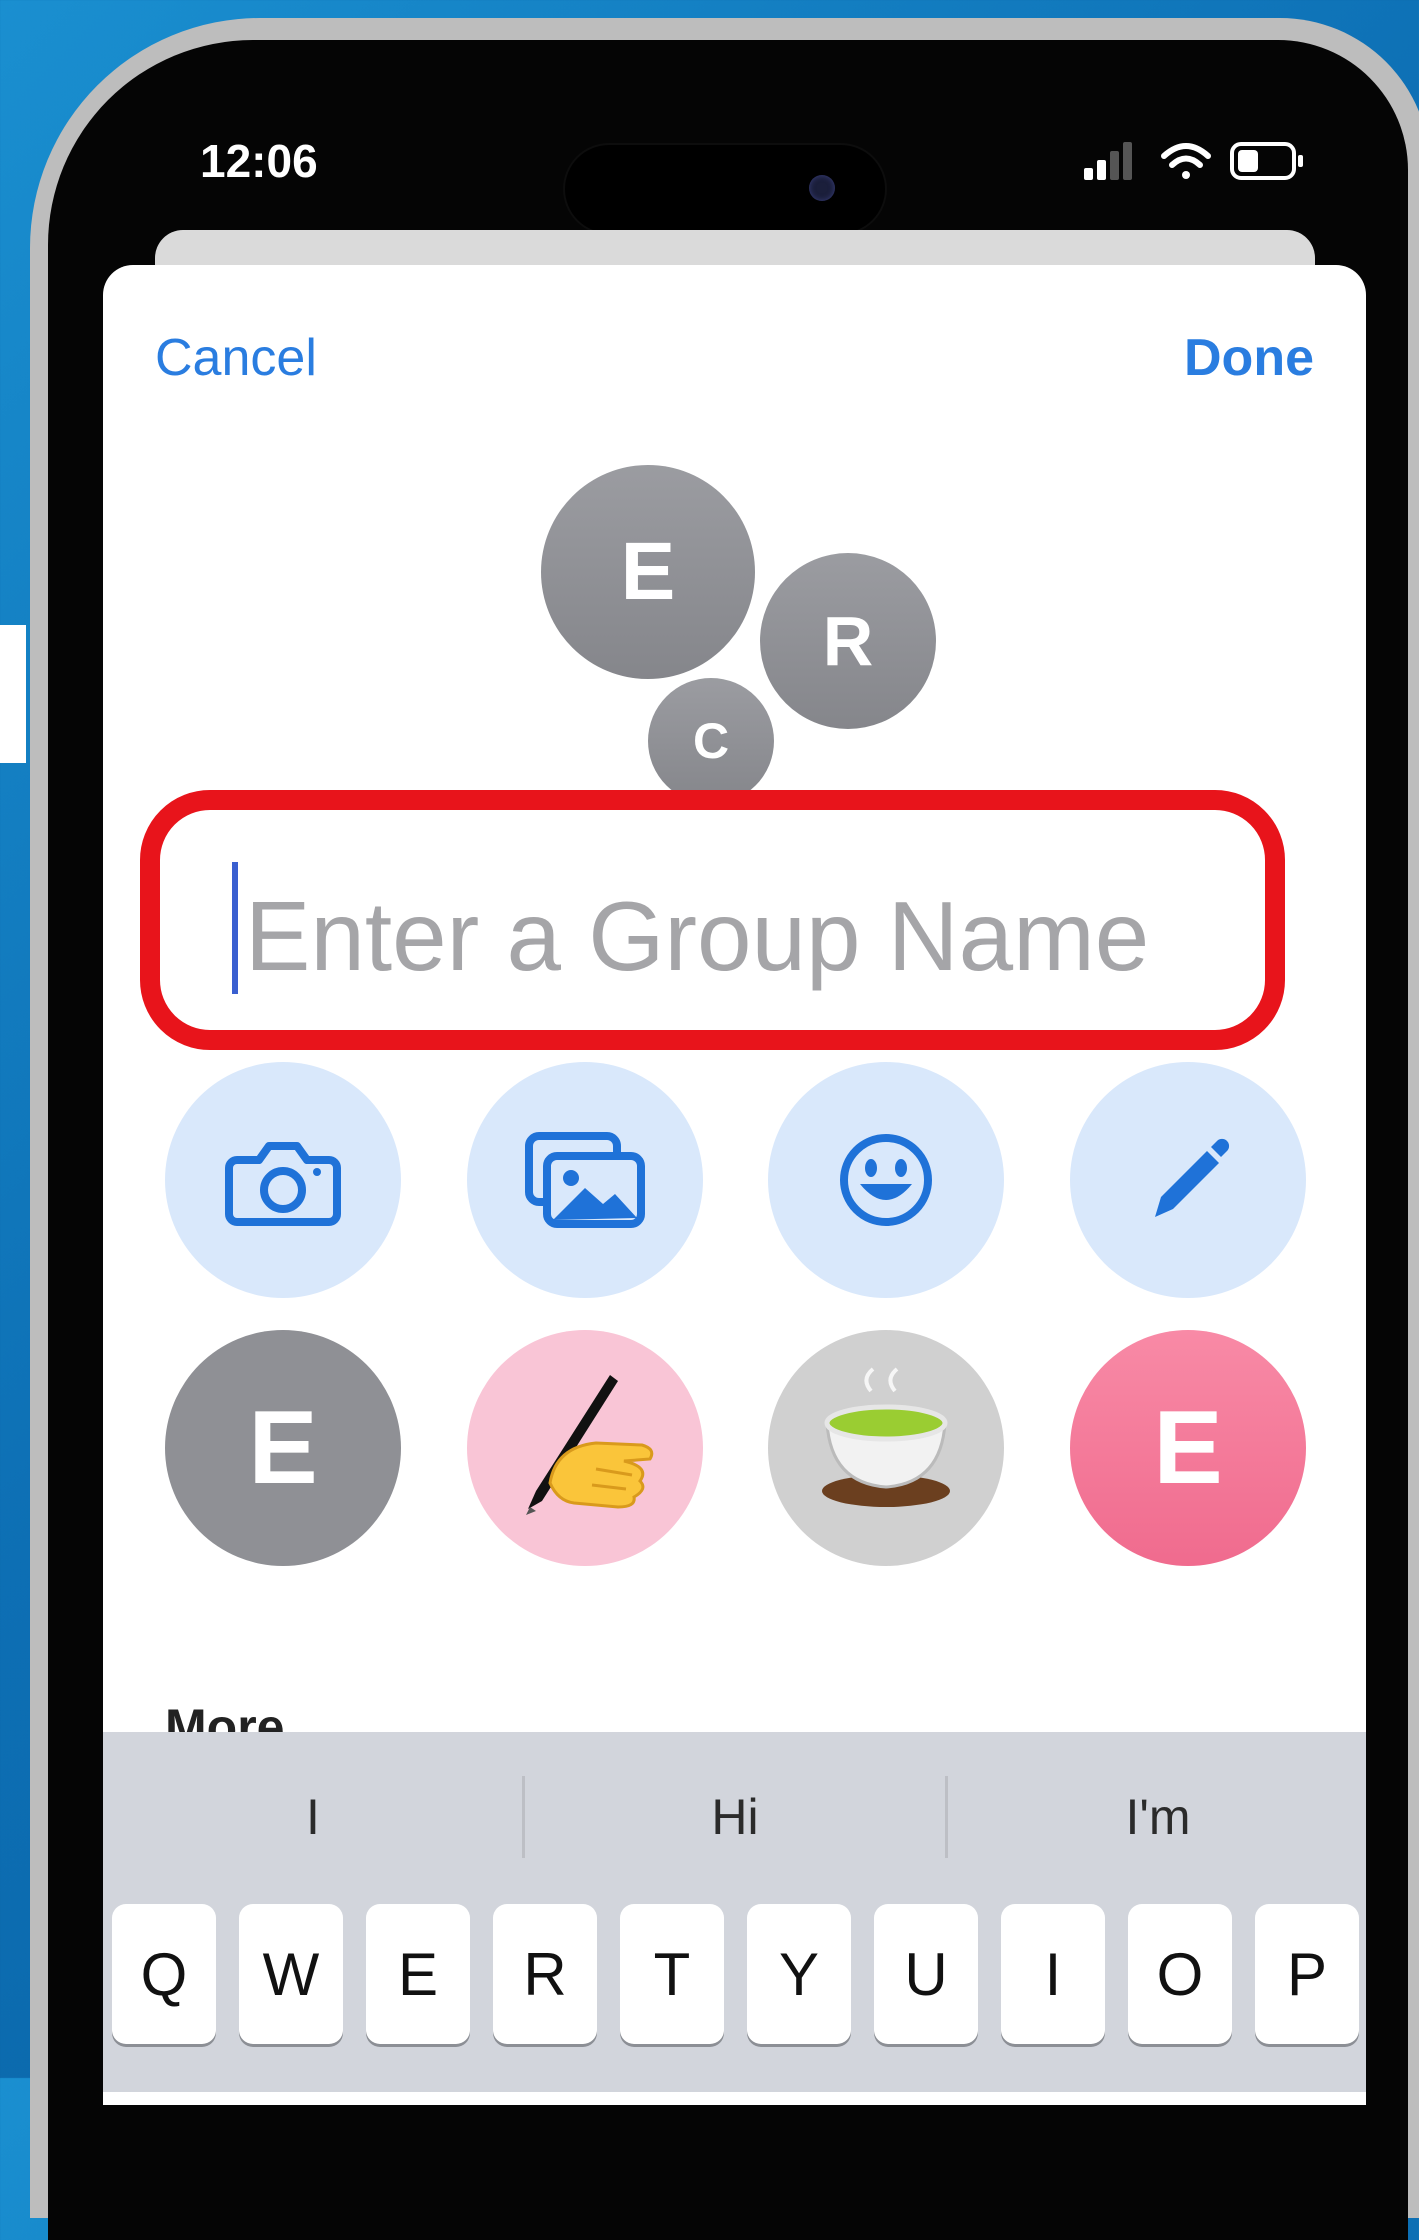  I want to click on key-w: W, so click(291, 1974).